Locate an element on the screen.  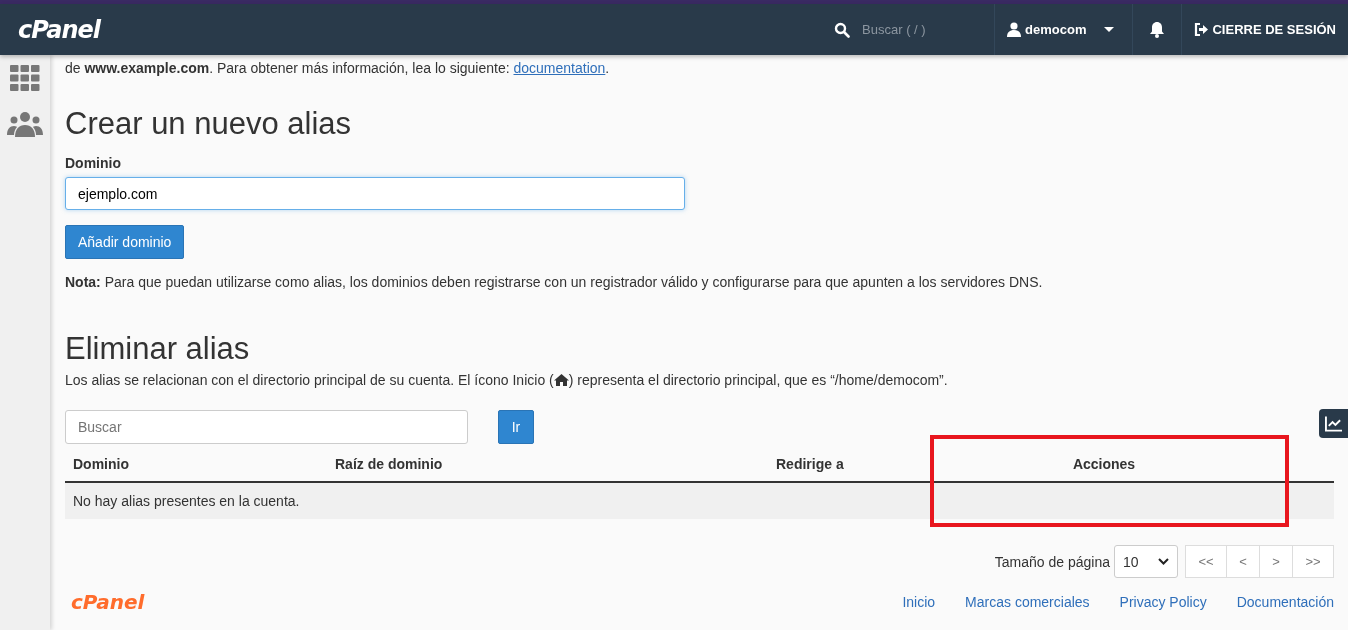
column-header: Raíz de dominio is located at coordinates (389, 463).